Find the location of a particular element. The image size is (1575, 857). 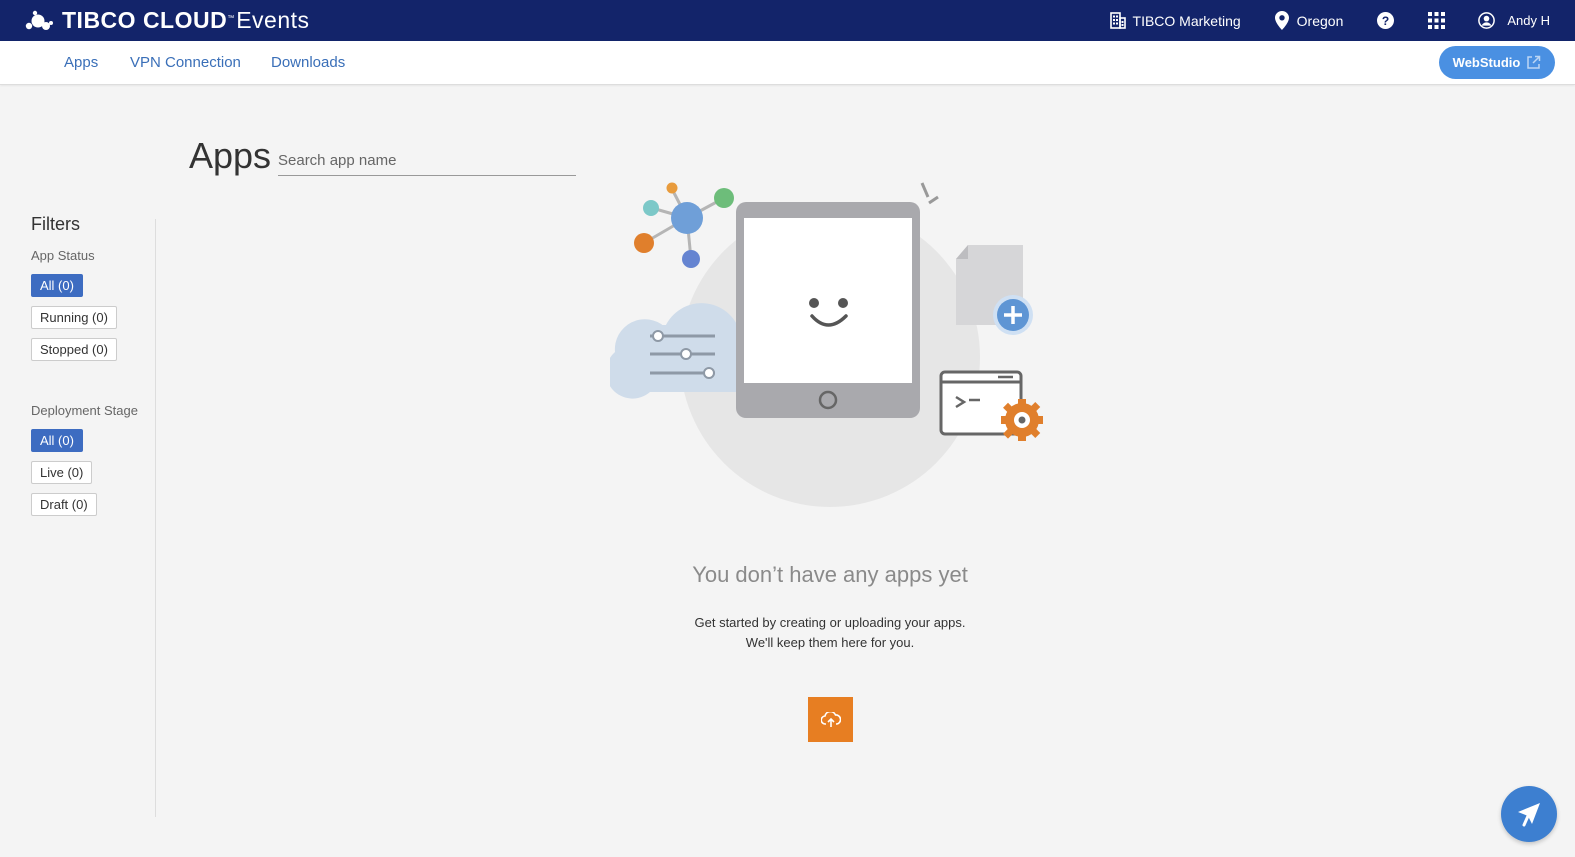

cloud-upload-icon is located at coordinates (830, 719).